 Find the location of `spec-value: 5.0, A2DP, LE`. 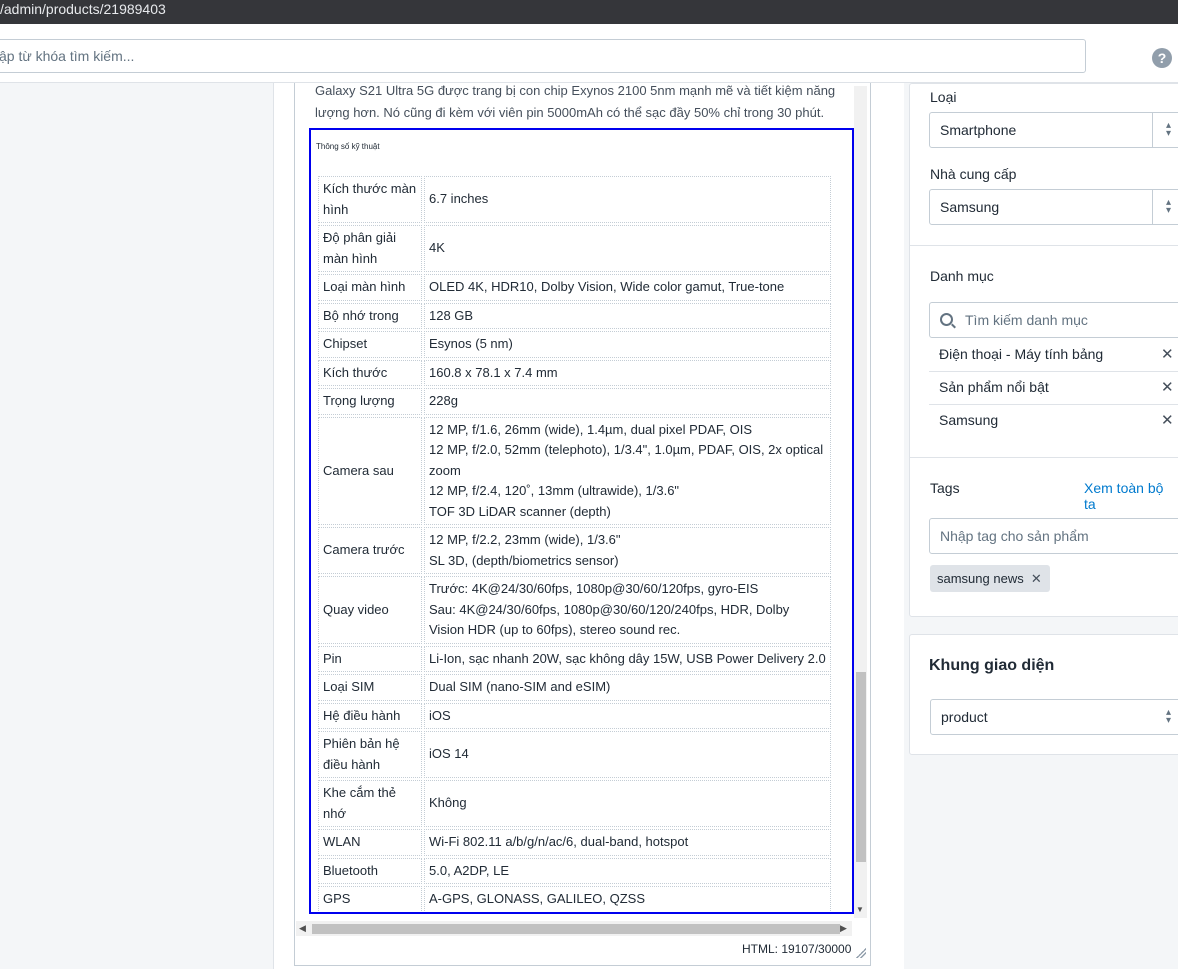

spec-value: 5.0, A2DP, LE is located at coordinates (627, 870).